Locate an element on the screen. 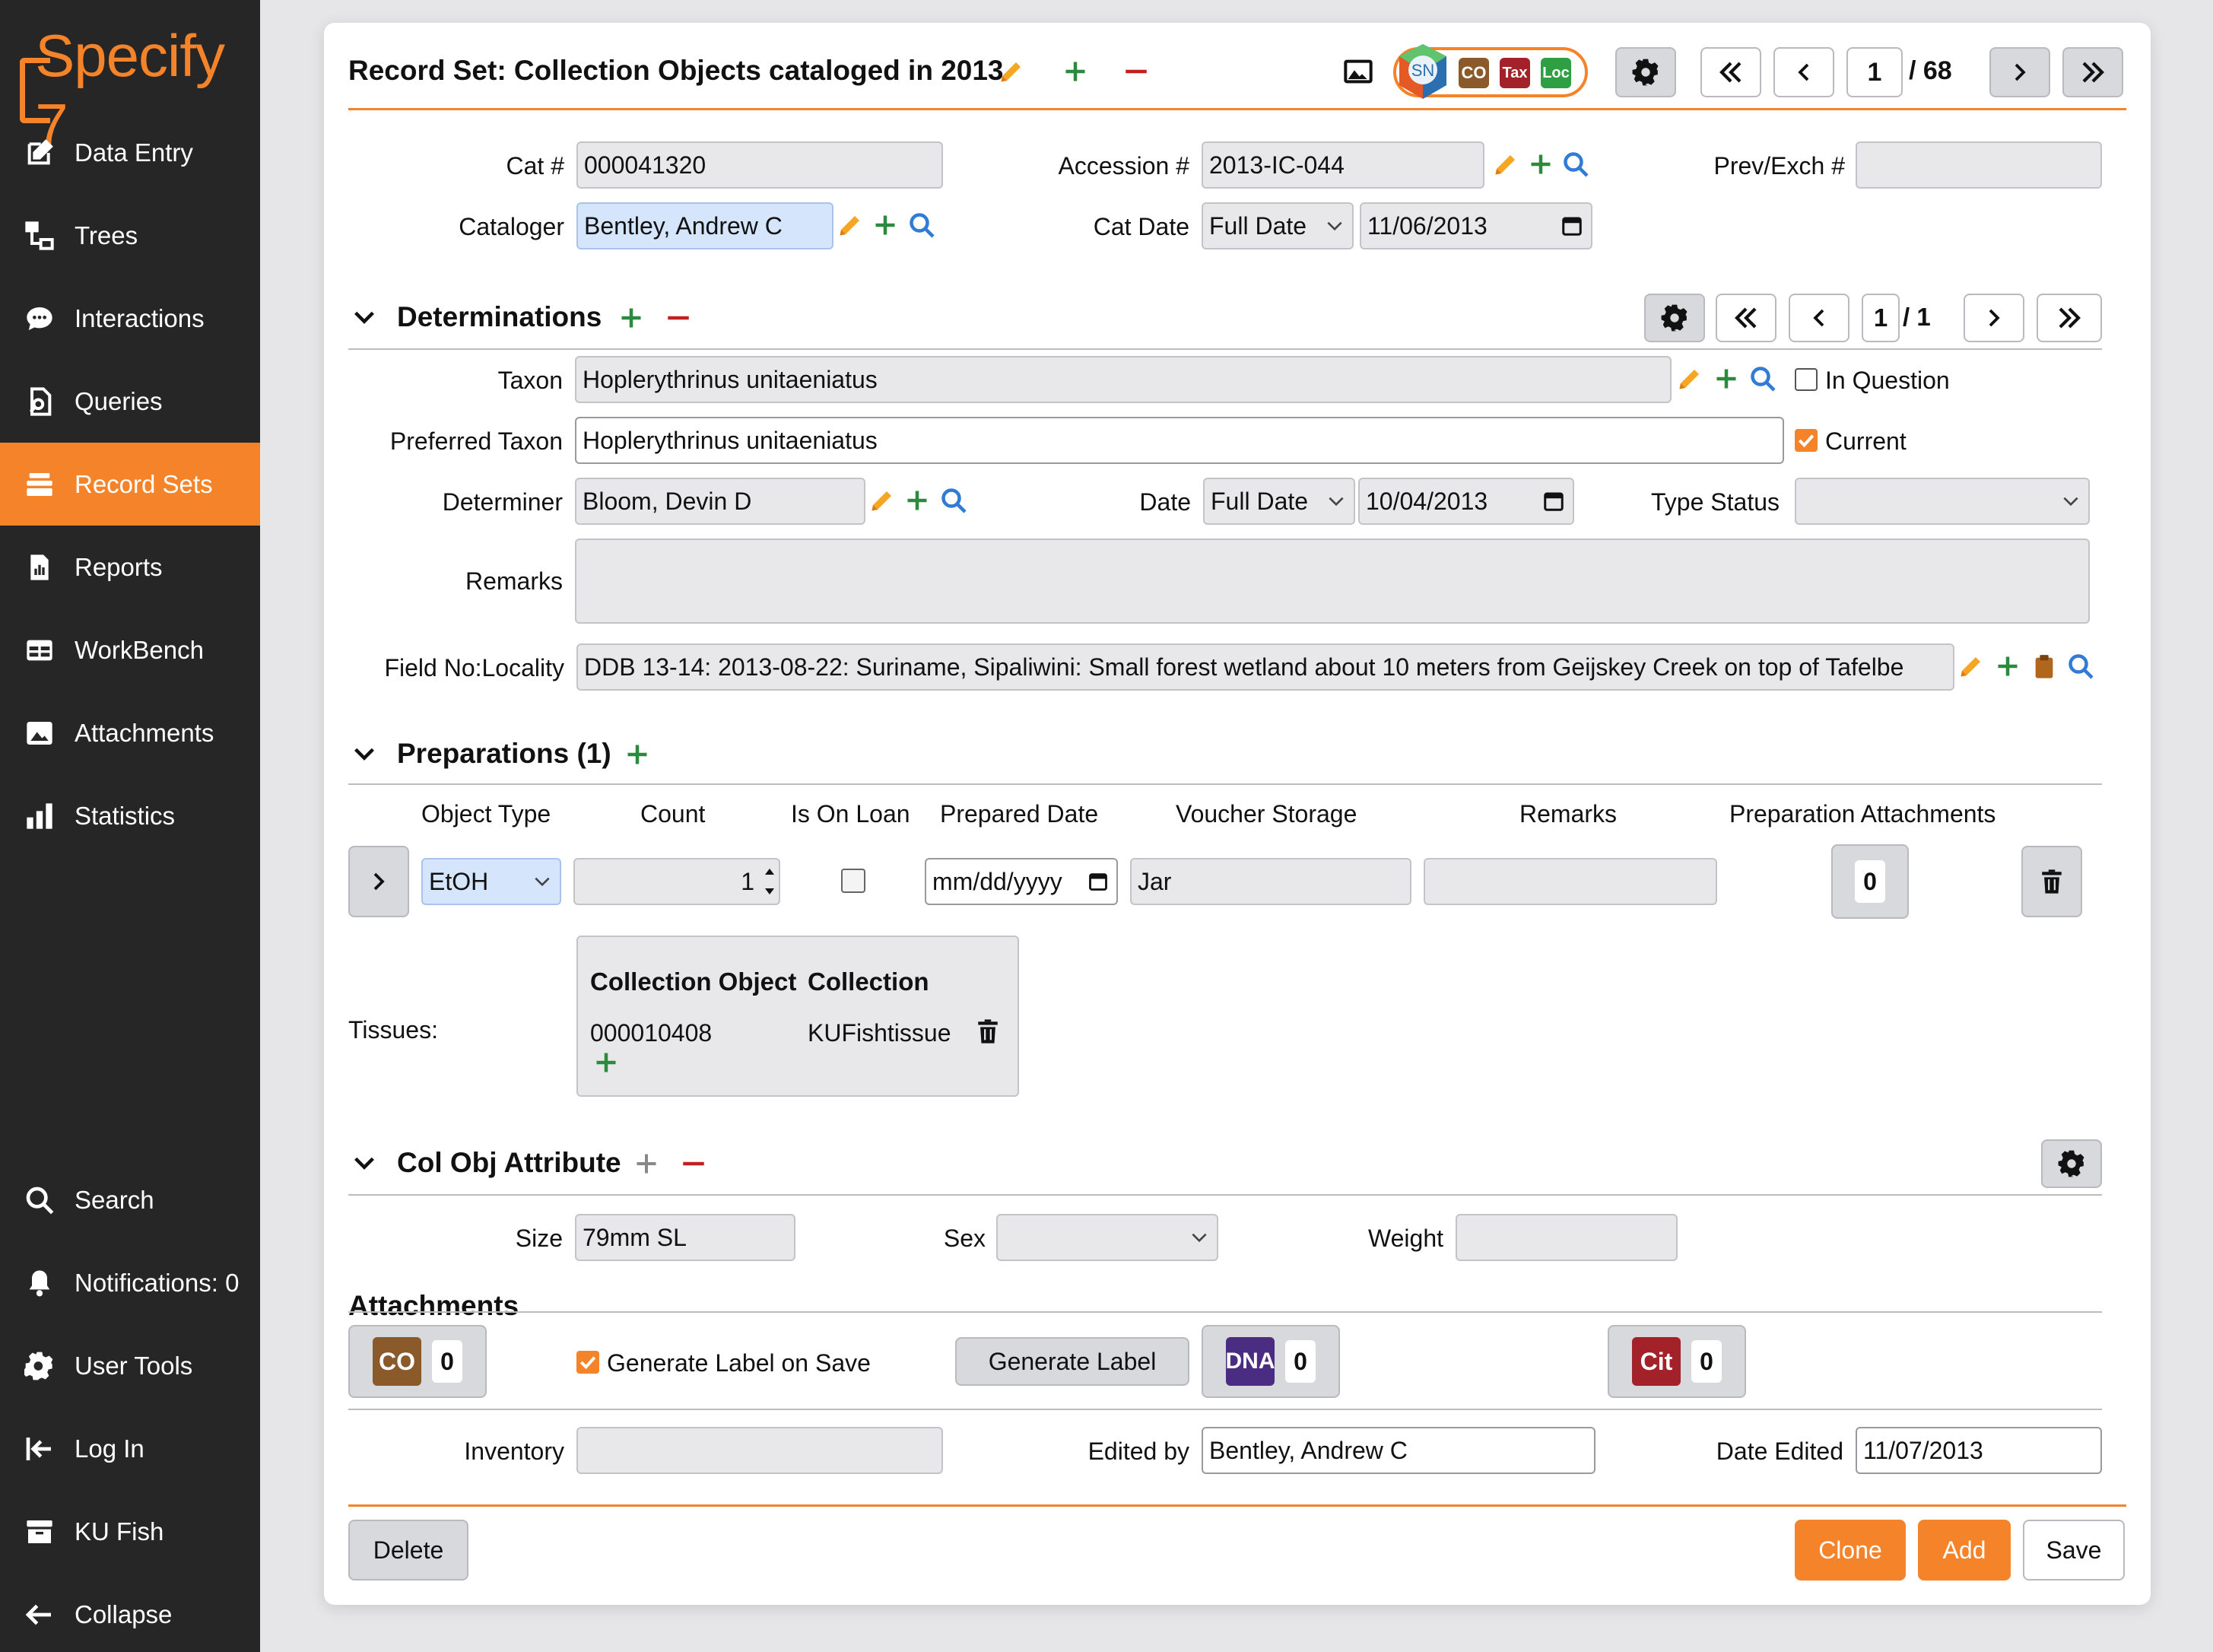 The width and height of the screenshot is (2213, 1652). edited-by-field: Bentley, Andrew C is located at coordinates (1398, 1450).